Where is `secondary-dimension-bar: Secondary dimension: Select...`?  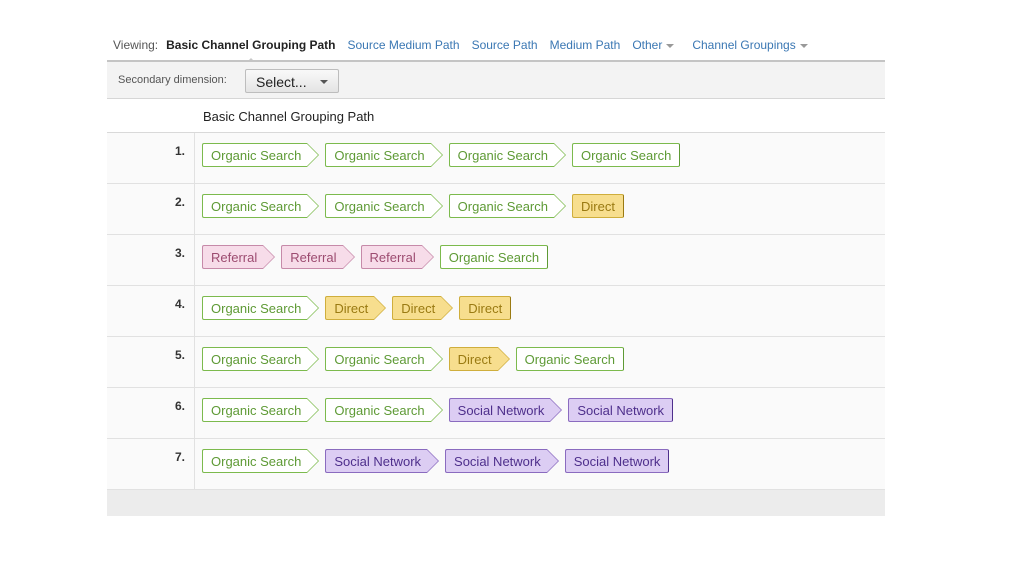 secondary-dimension-bar: Secondary dimension: Select... is located at coordinates (496, 80).